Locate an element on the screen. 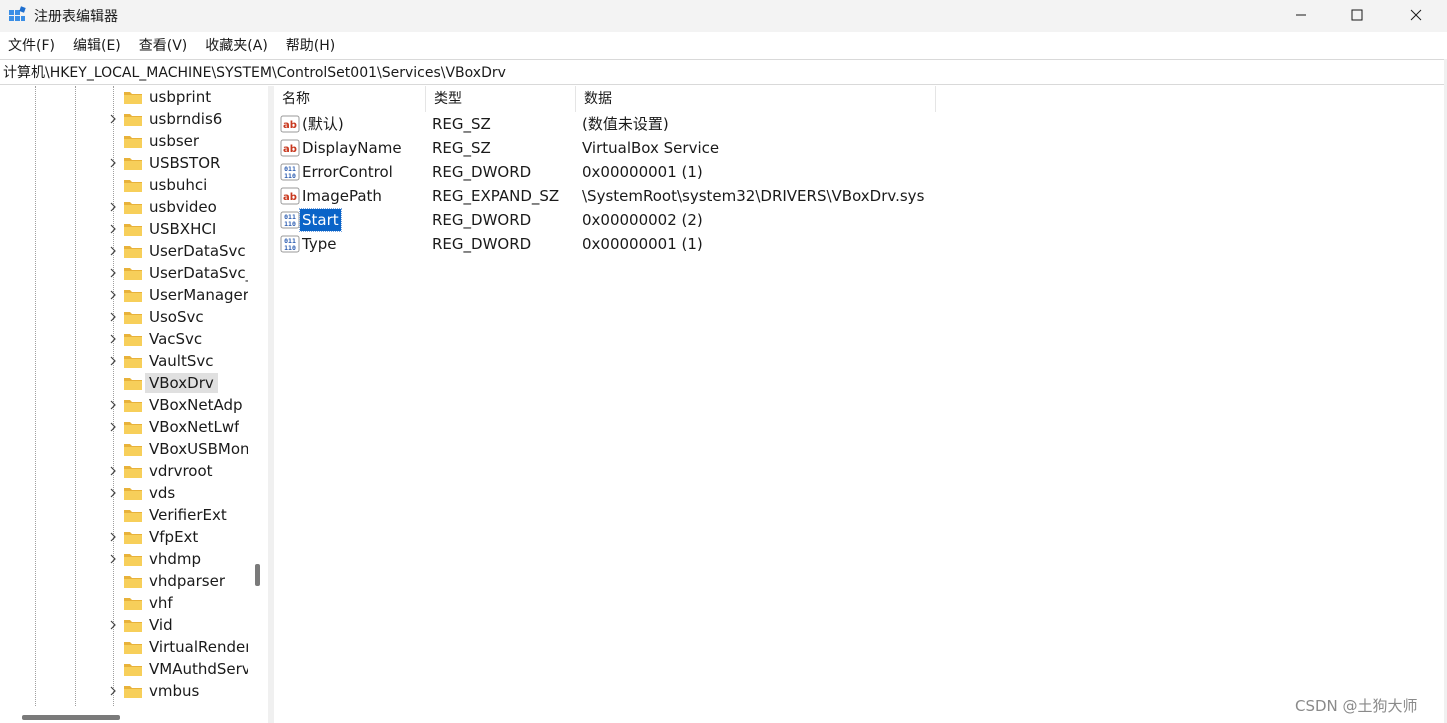 This screenshot has height=723, width=1447. tree-item: UsoSvc is located at coordinates (178, 317).